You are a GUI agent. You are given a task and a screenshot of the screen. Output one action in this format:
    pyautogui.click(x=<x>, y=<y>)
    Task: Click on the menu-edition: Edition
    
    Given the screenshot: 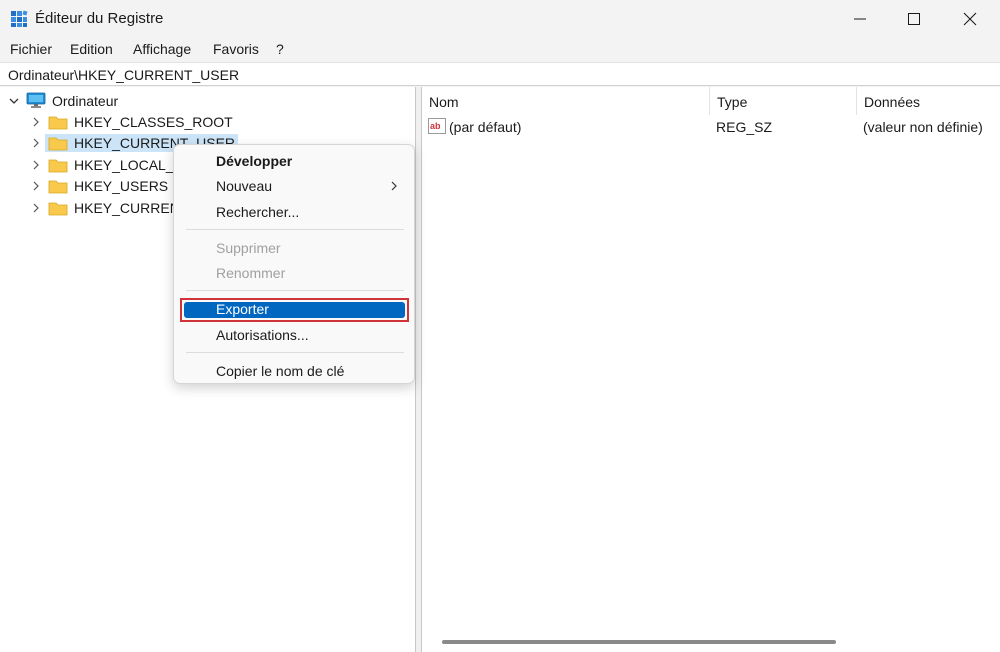 What is the action you would take?
    pyautogui.click(x=91, y=49)
    